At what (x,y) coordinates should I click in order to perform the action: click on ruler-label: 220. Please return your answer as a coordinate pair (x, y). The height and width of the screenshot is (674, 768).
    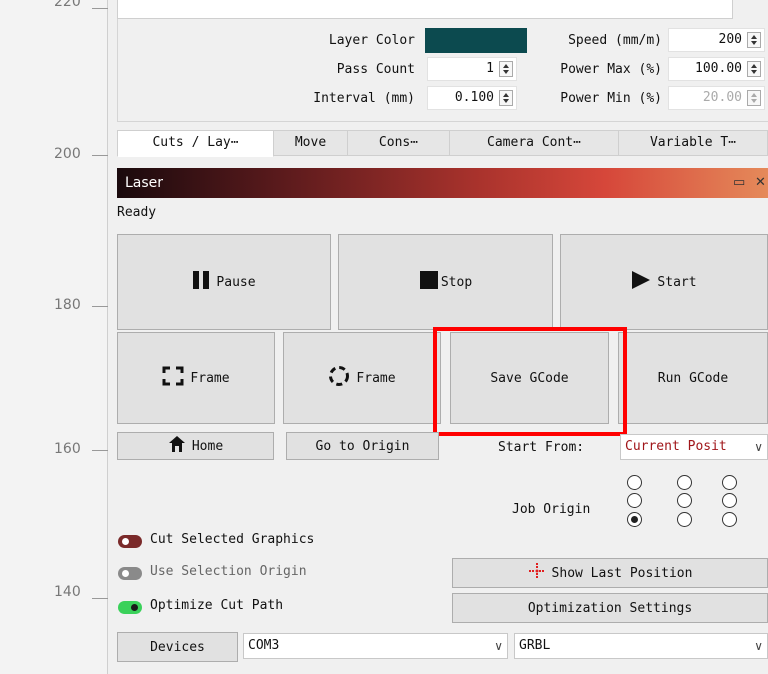
    Looking at the image, I should click on (67, 5).